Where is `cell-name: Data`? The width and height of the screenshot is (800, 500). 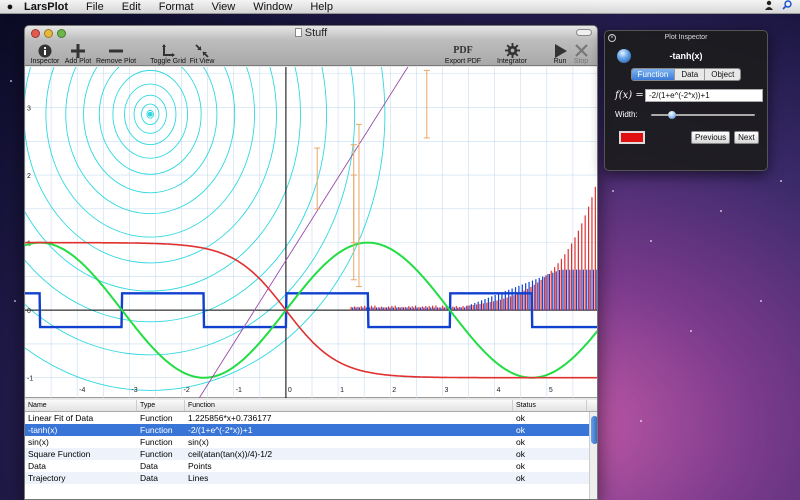
cell-name: Data is located at coordinates (81, 466).